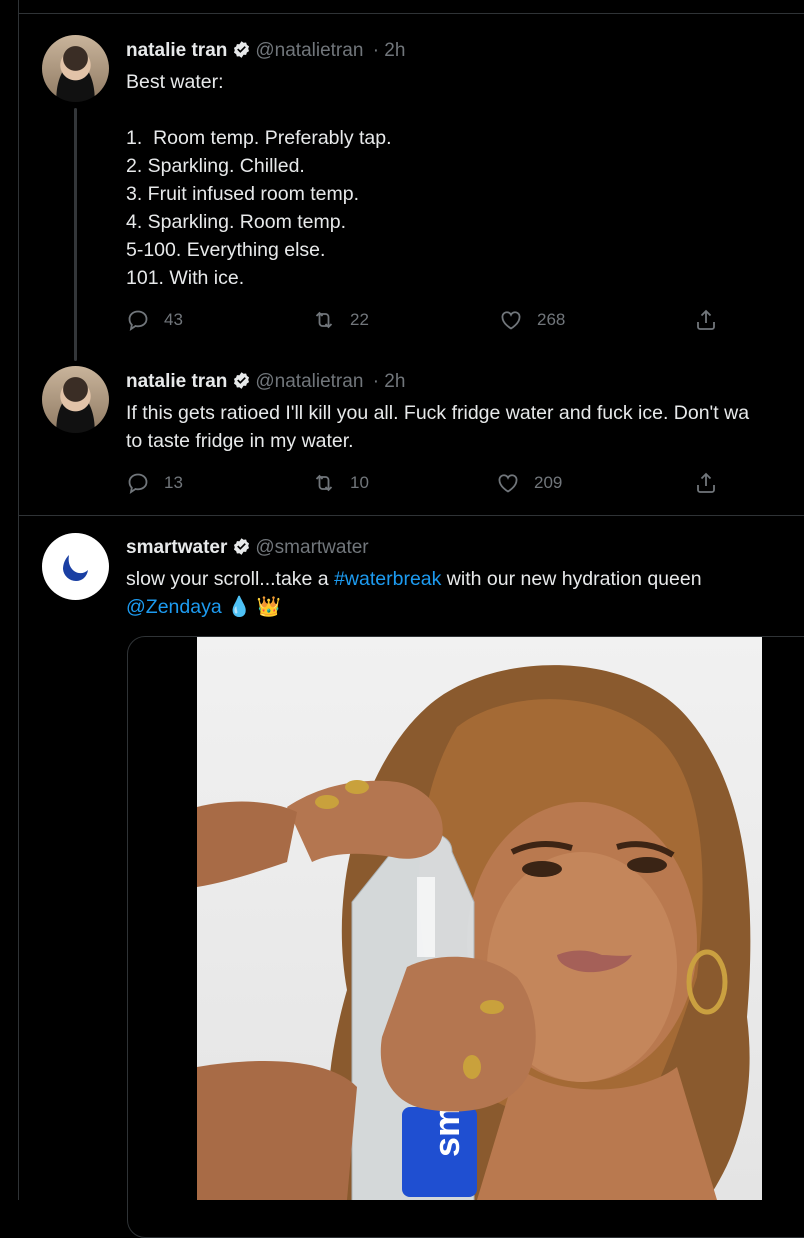 The image size is (804, 1238). I want to click on retweet-button: 22, so click(340, 320).